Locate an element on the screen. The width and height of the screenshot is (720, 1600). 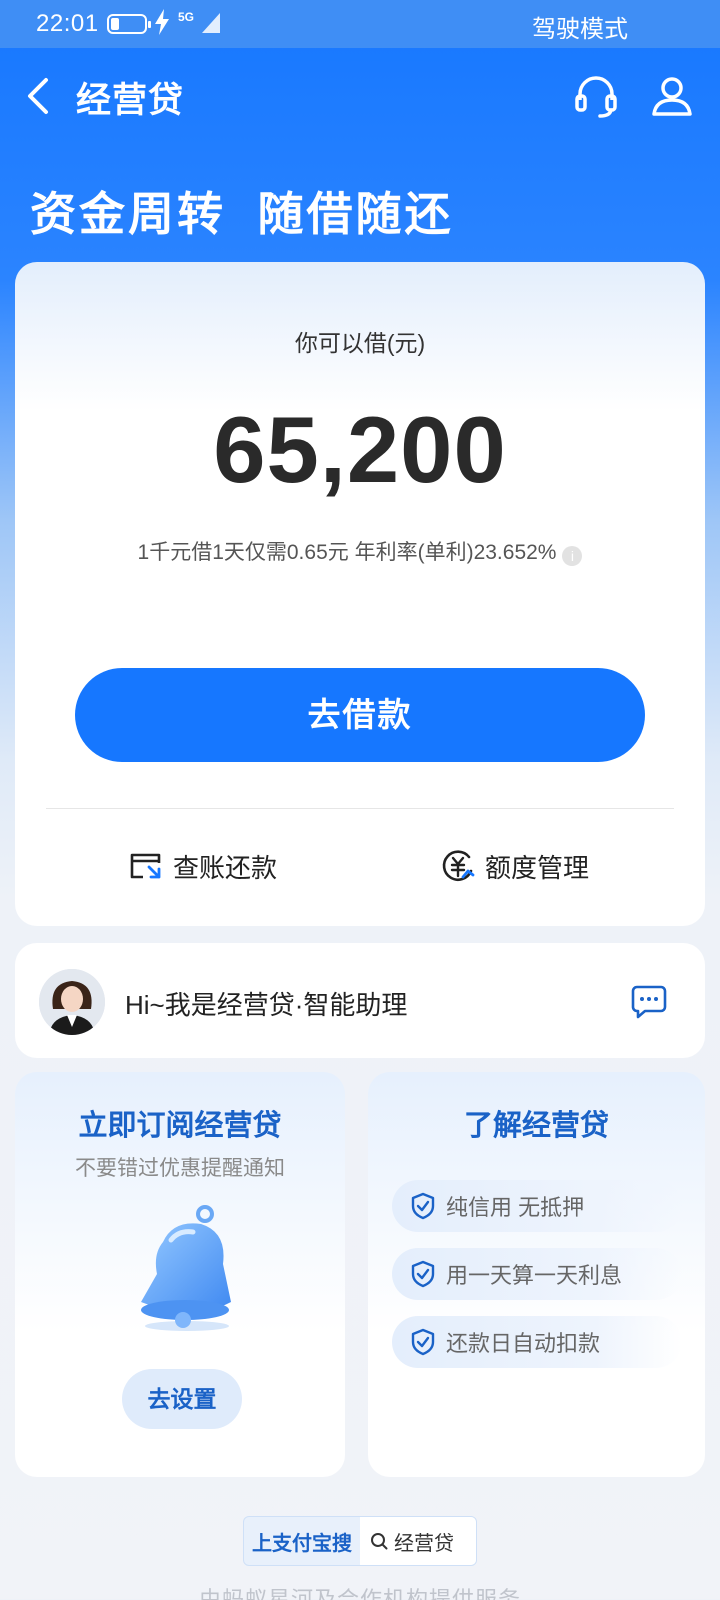
borrow-limit-label: 你可以借(元) is located at coordinates (360, 343).